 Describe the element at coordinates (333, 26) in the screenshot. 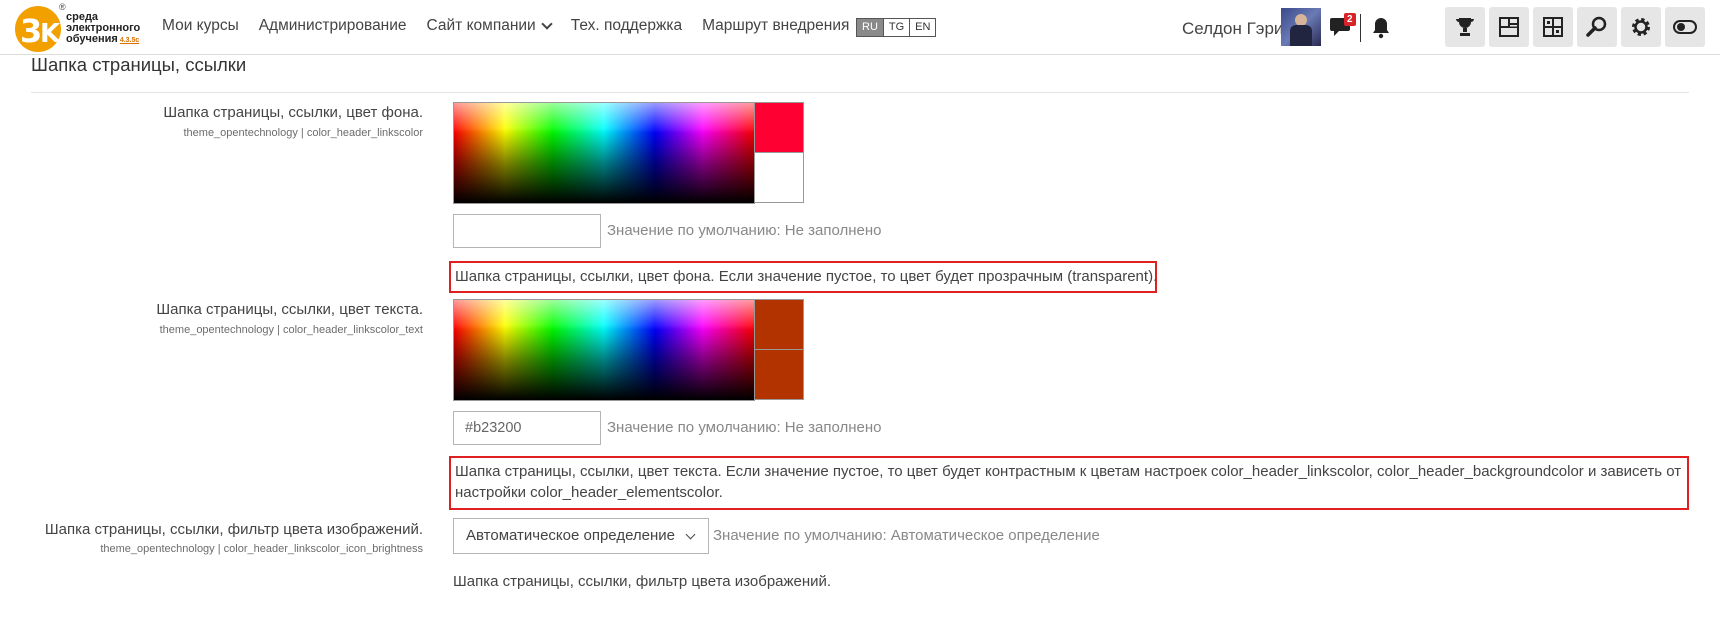

I see `nav-administration: Администрирование` at that location.